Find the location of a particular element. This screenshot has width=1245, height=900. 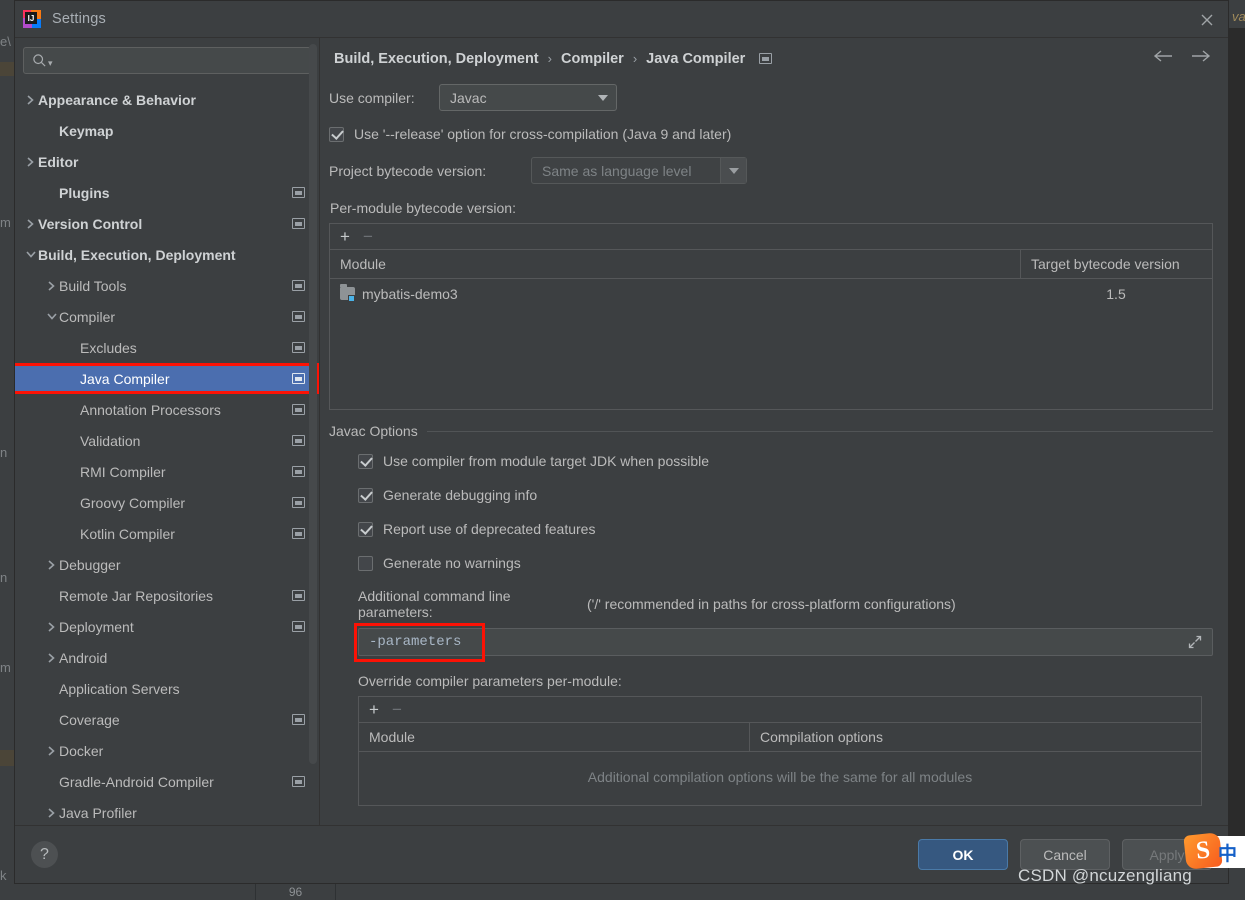

sidebar-item-excludes: Excludes is located at coordinates (167, 347).